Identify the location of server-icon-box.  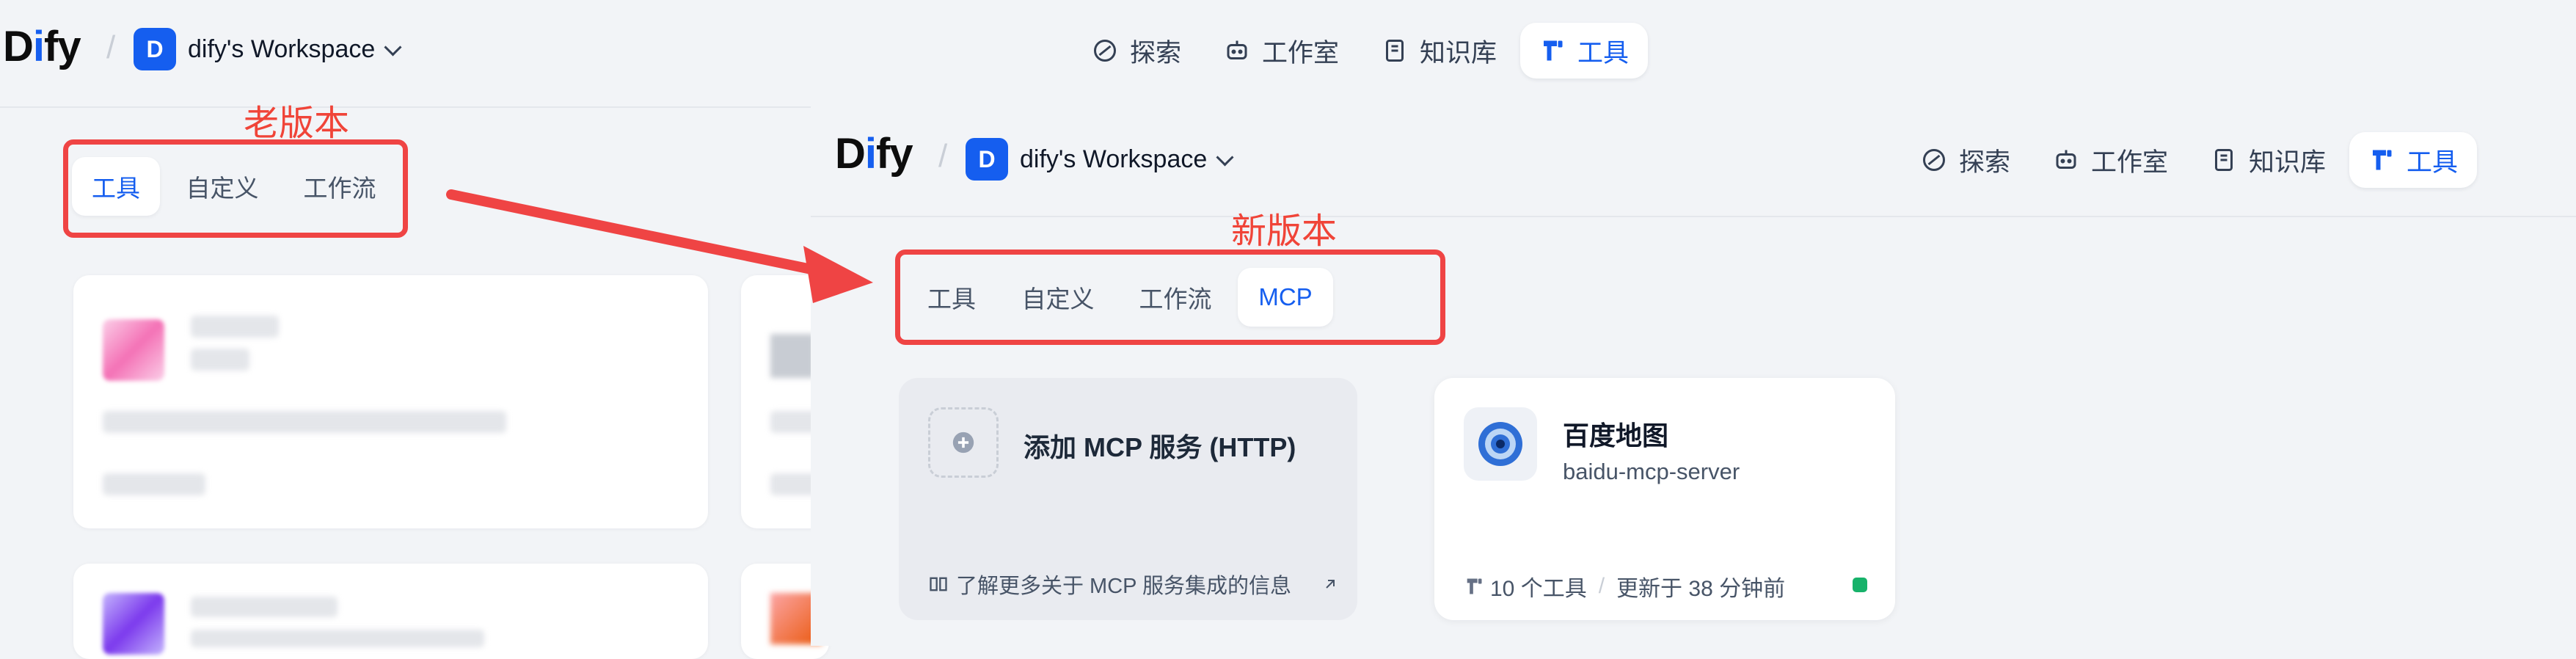
(1500, 444).